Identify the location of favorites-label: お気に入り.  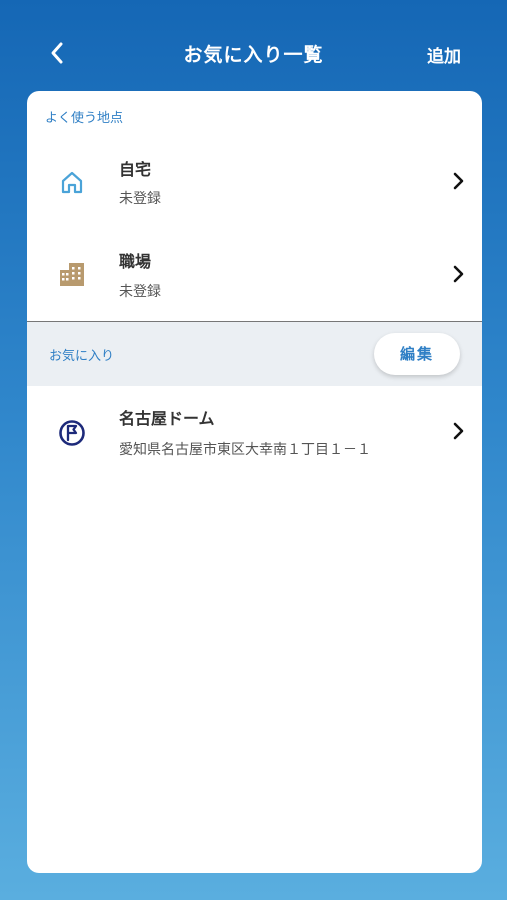
(82, 356).